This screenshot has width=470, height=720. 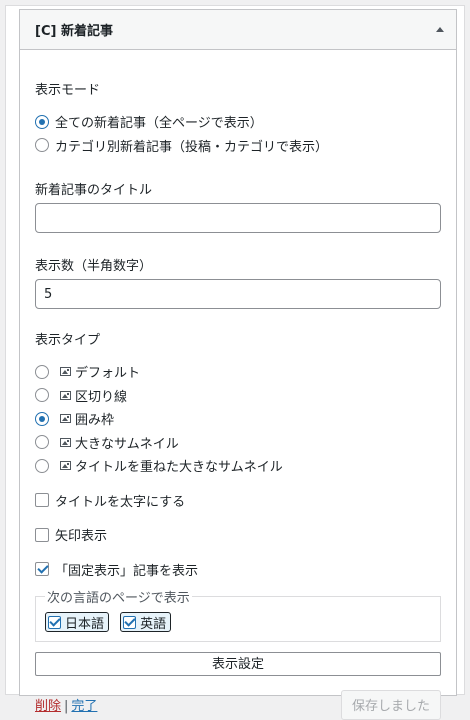 I want to click on checkbox-label: タイトルを太字にする, so click(x=120, y=502).